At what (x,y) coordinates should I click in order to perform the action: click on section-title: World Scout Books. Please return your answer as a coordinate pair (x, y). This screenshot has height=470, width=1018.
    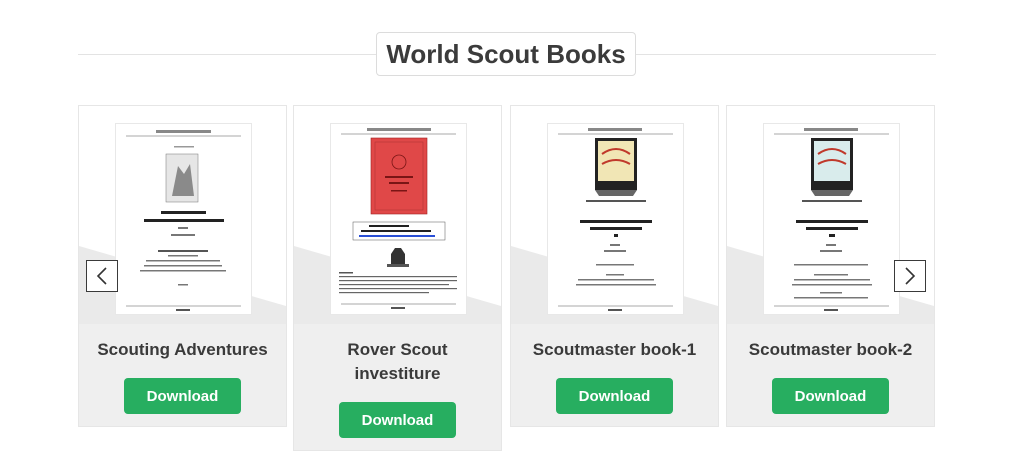
    Looking at the image, I should click on (506, 54).